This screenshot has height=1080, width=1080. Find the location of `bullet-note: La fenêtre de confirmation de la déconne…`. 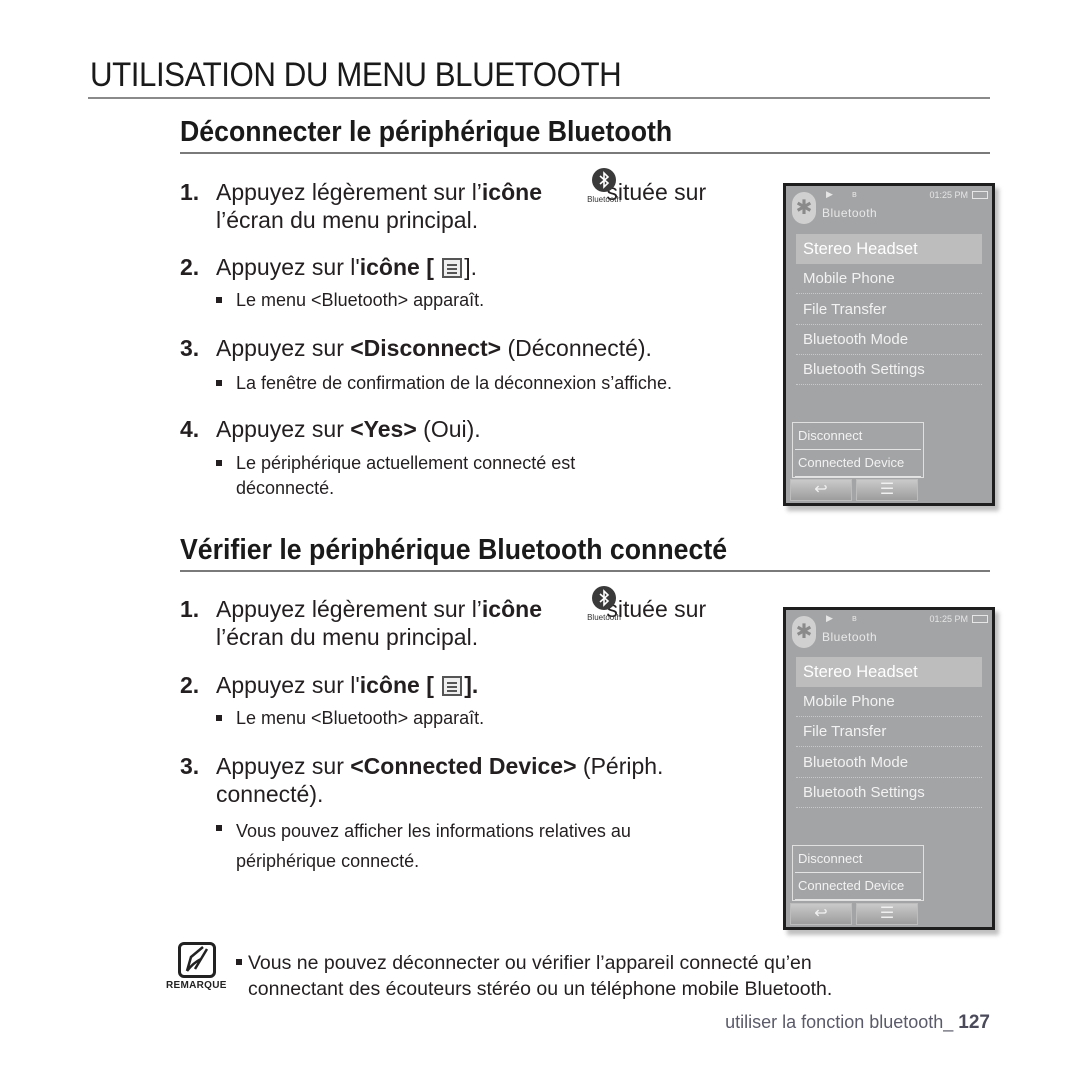

bullet-note: La fenêtre de confirmation de la déconne… is located at coordinates (444, 383).